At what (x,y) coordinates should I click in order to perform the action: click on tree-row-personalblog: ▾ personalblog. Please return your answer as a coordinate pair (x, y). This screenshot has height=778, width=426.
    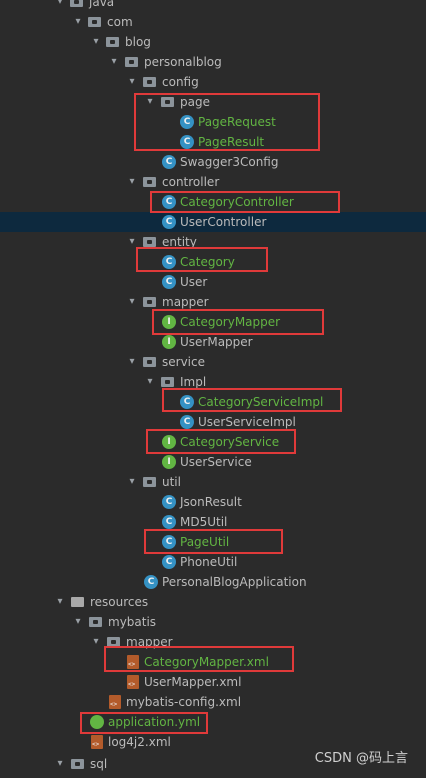
    Looking at the image, I should click on (213, 62).